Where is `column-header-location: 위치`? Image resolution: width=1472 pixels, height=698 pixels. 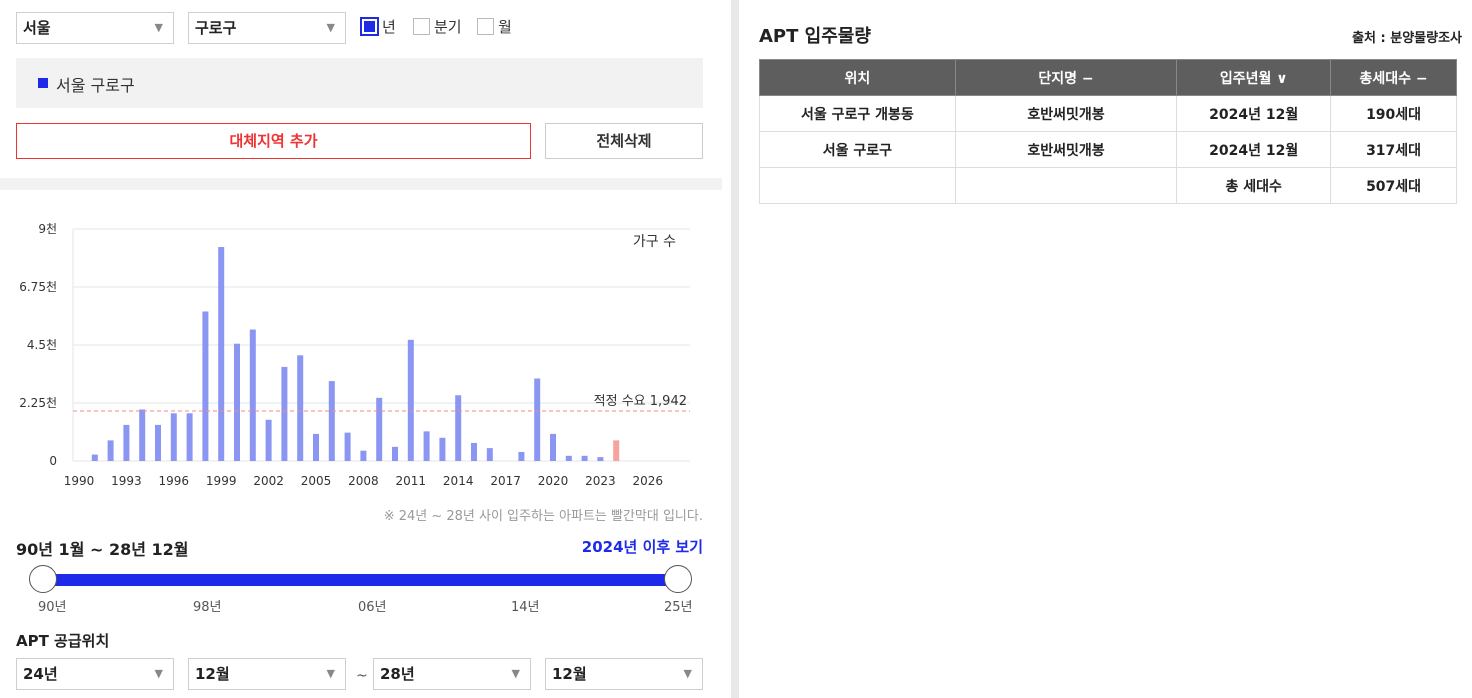 column-header-location: 위치 is located at coordinates (857, 77).